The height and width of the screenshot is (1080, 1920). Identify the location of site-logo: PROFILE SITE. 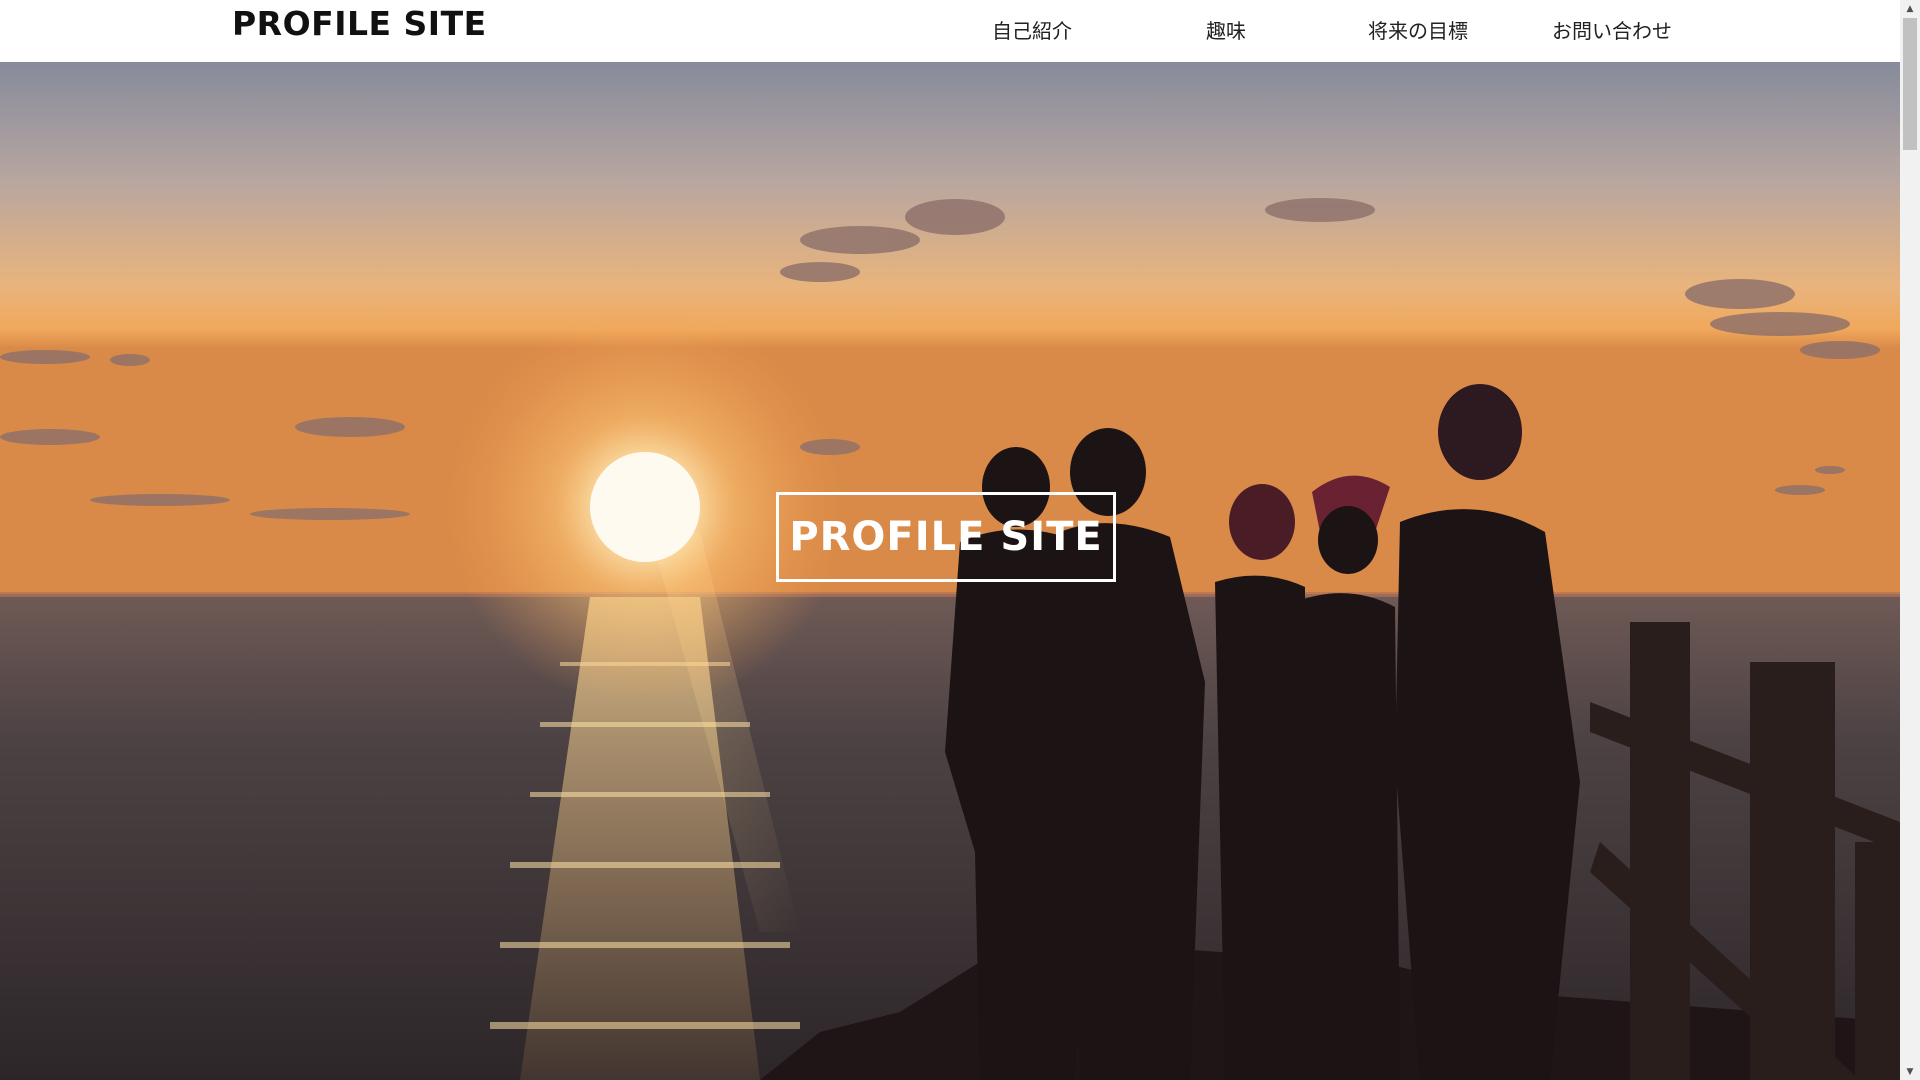
(359, 23).